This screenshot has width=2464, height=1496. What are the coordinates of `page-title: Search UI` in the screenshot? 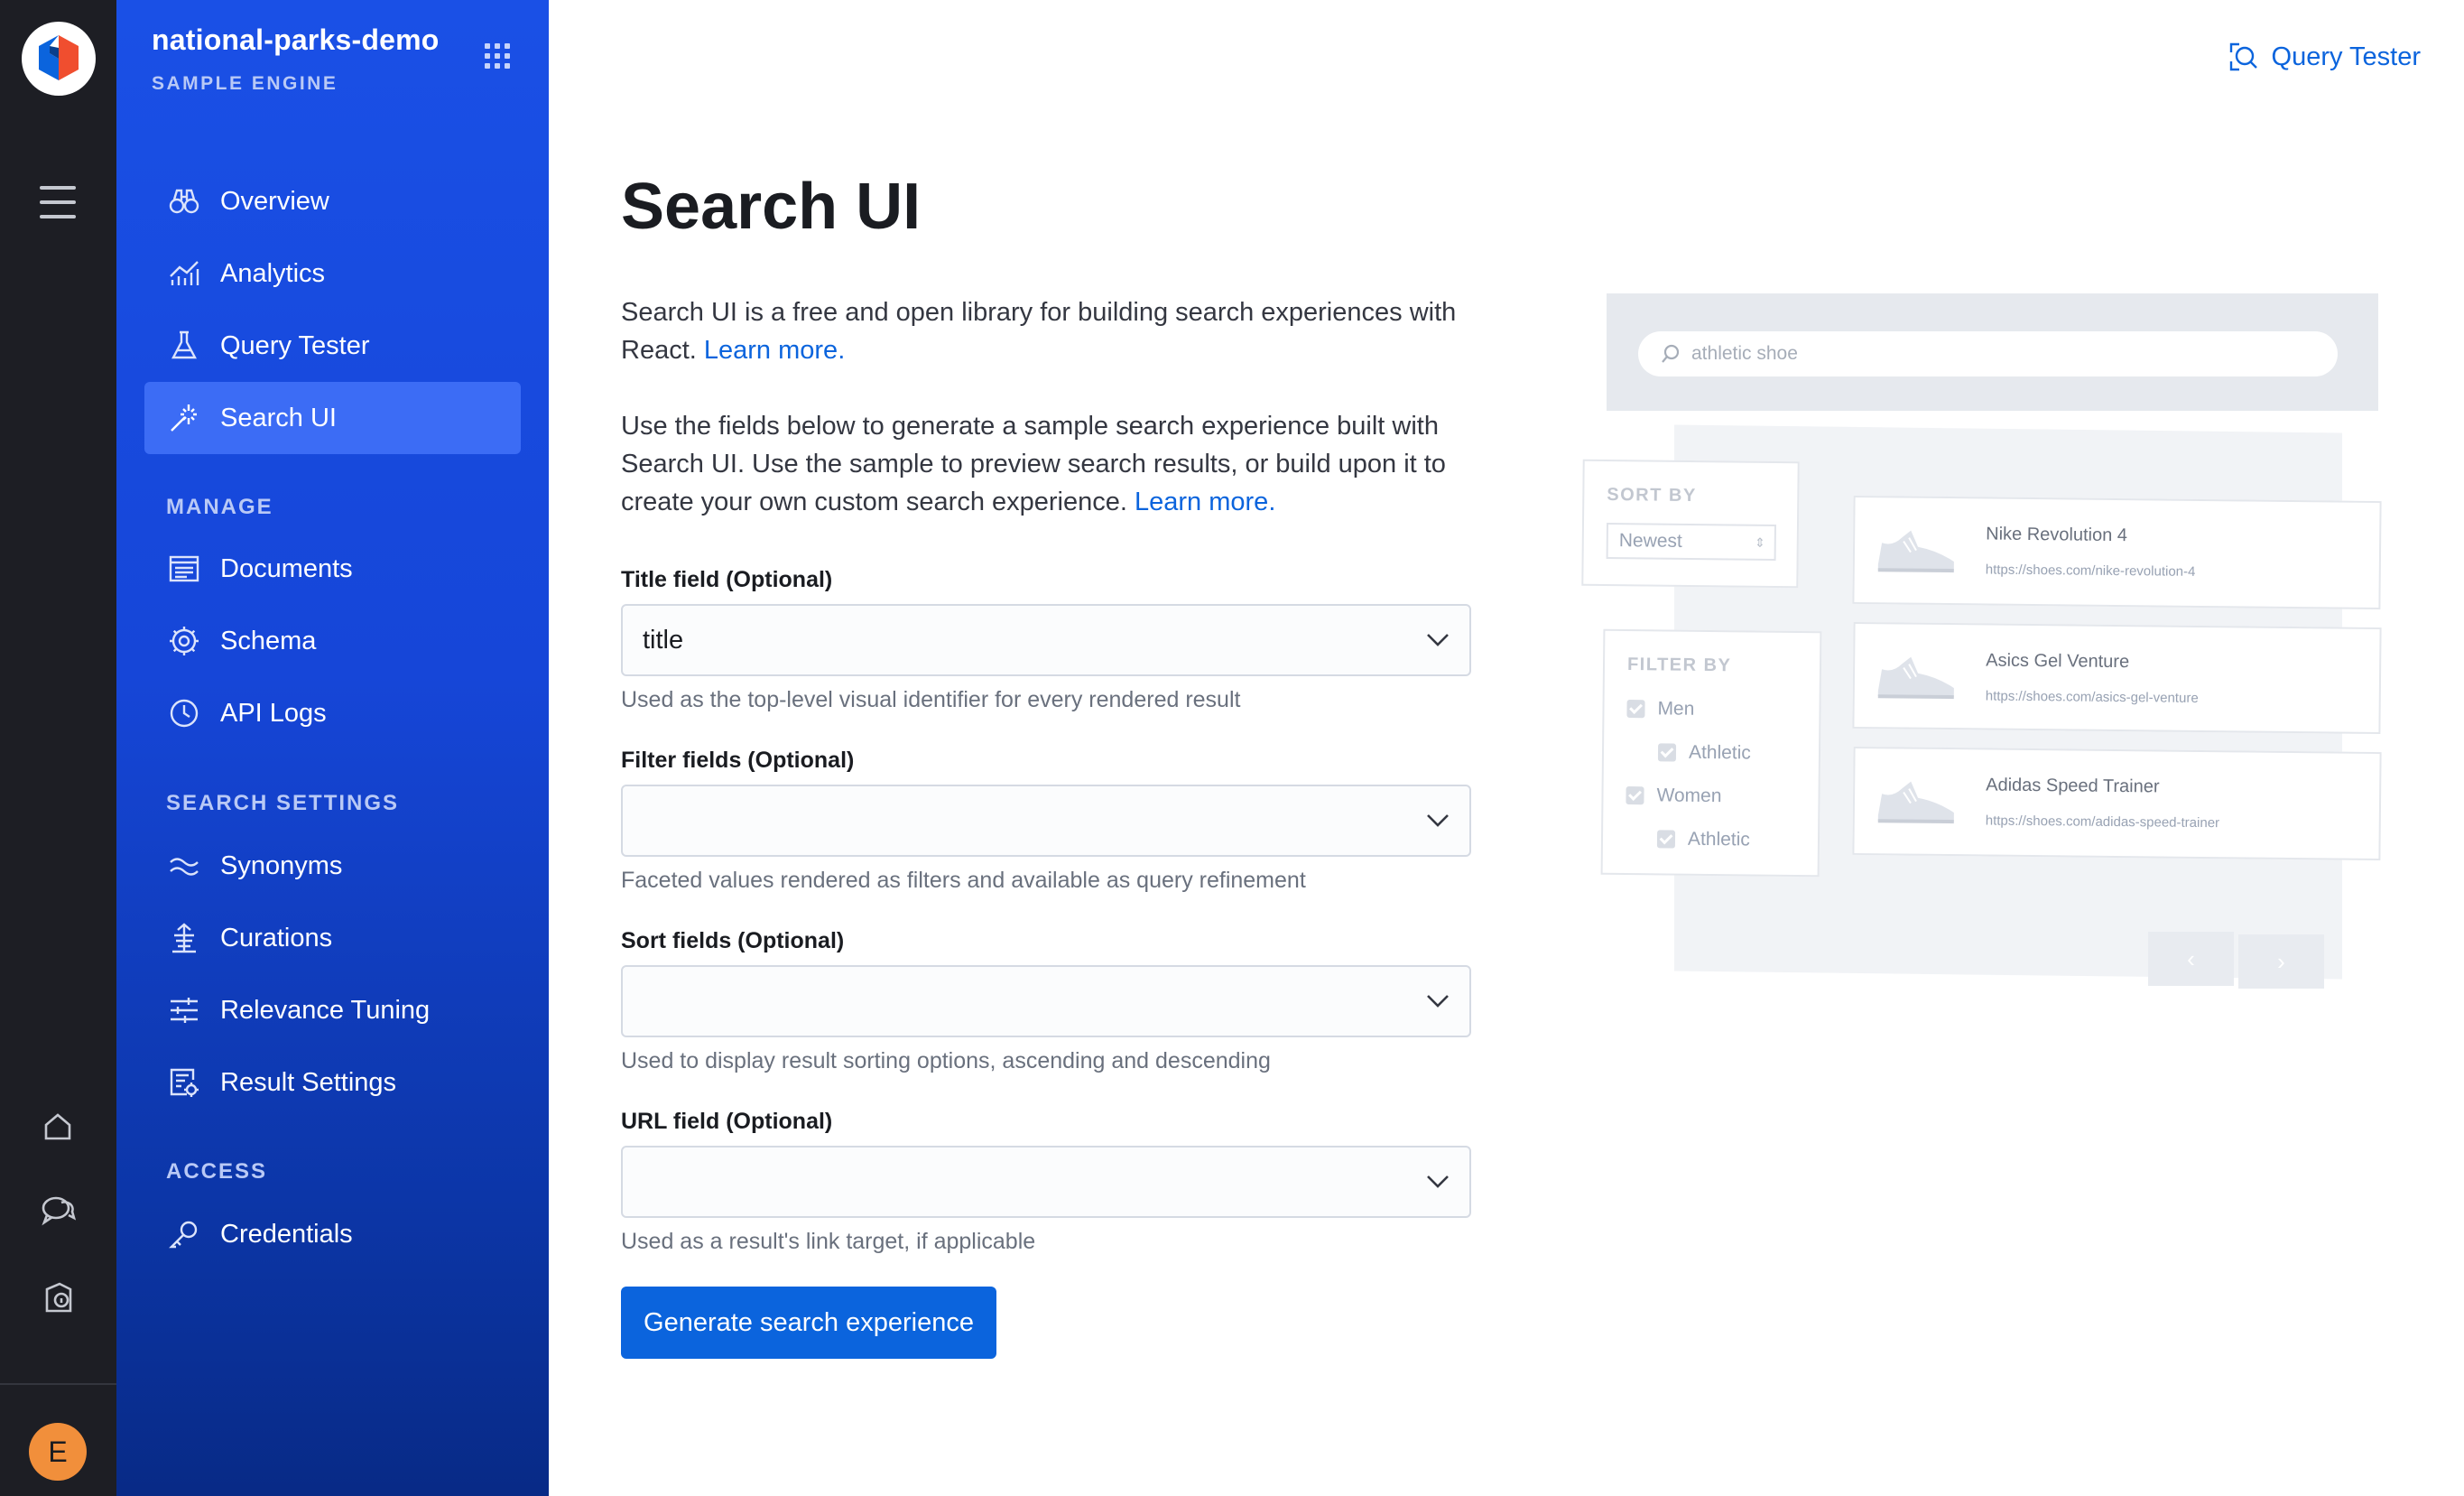 It's located at (771, 207).